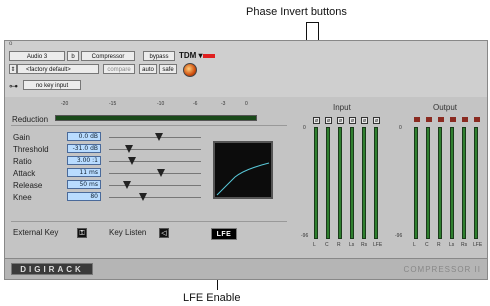 This screenshot has width=490, height=306. I want to click on plugin-name-label: COMPRESSOR II, so click(442, 269).